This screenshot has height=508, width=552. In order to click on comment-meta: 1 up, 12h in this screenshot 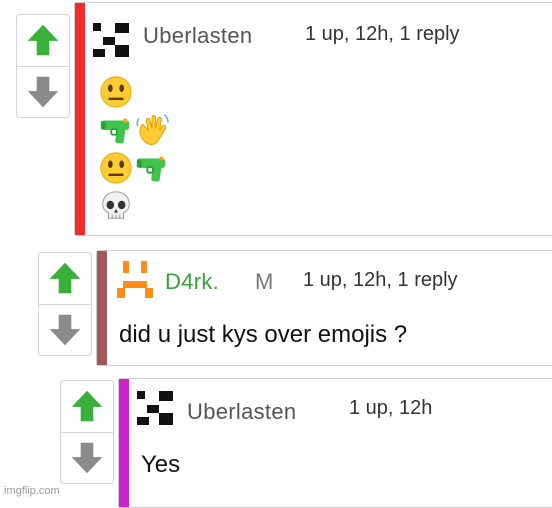, I will do `click(391, 408)`.